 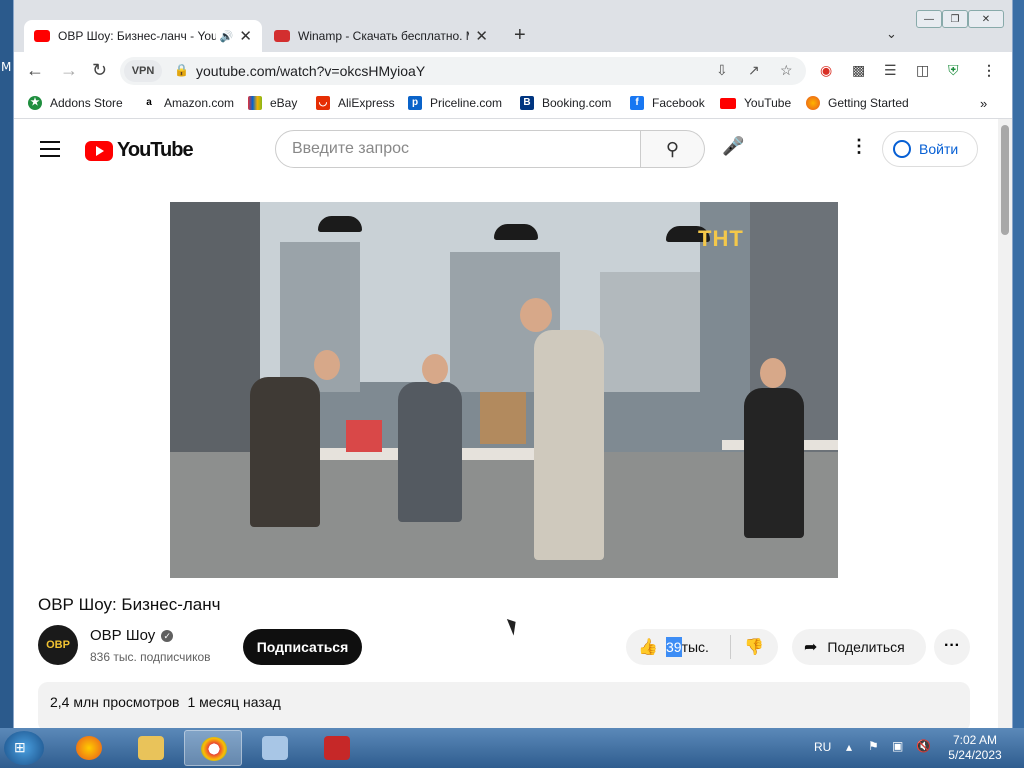 What do you see at coordinates (99, 70) in the screenshot?
I see `reload-icon: ↻` at bounding box center [99, 70].